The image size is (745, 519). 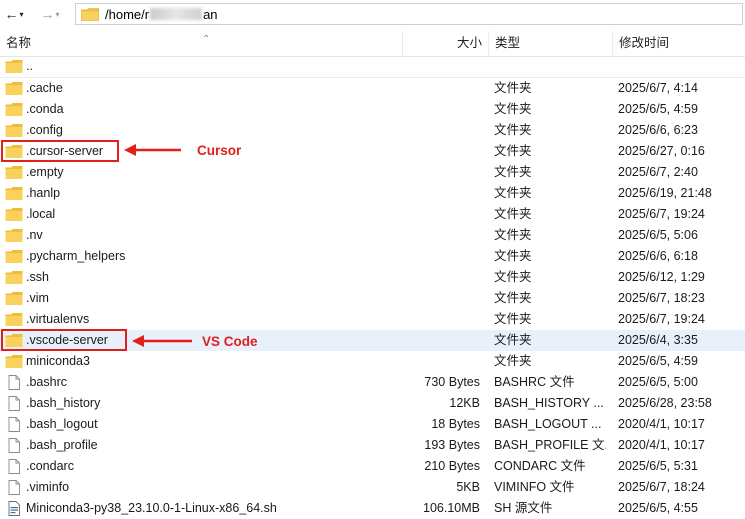 I want to click on column-name-label: 名称, so click(x=19, y=43).